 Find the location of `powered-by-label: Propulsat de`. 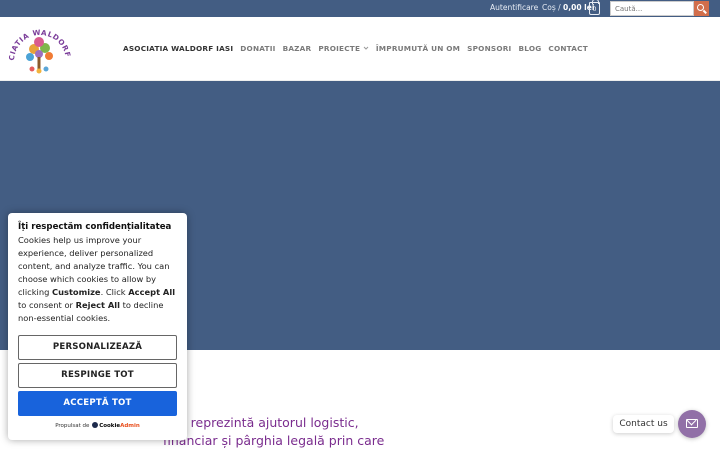

powered-by-label: Propulsat de is located at coordinates (72, 426).